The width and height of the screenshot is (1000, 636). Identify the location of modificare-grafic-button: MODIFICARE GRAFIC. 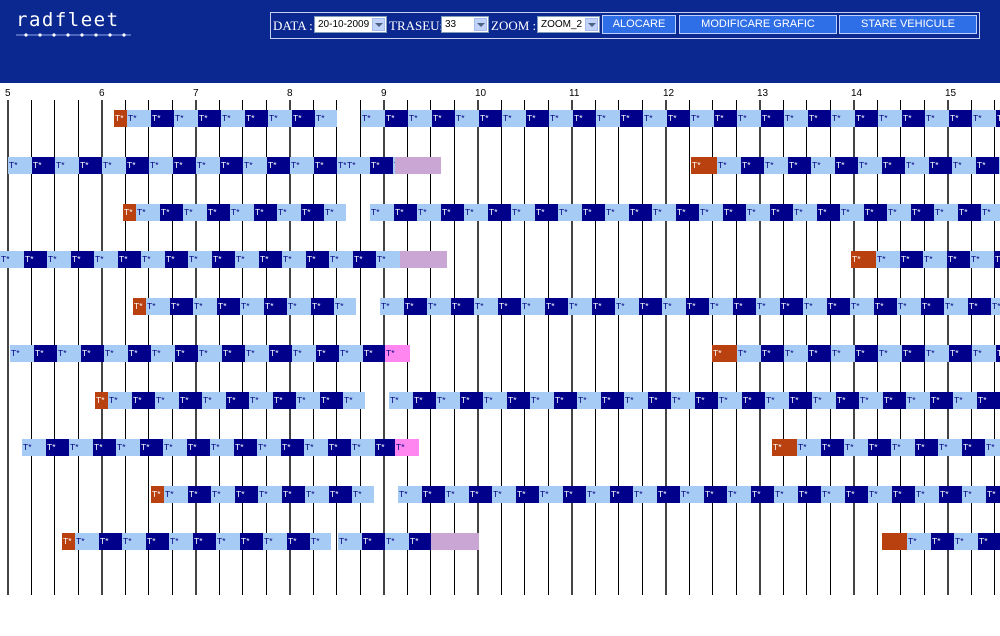
(758, 24).